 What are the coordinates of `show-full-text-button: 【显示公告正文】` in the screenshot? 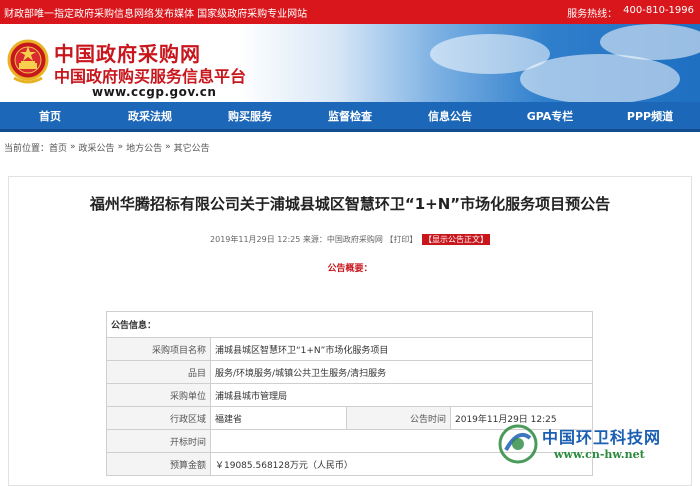 It's located at (455, 239).